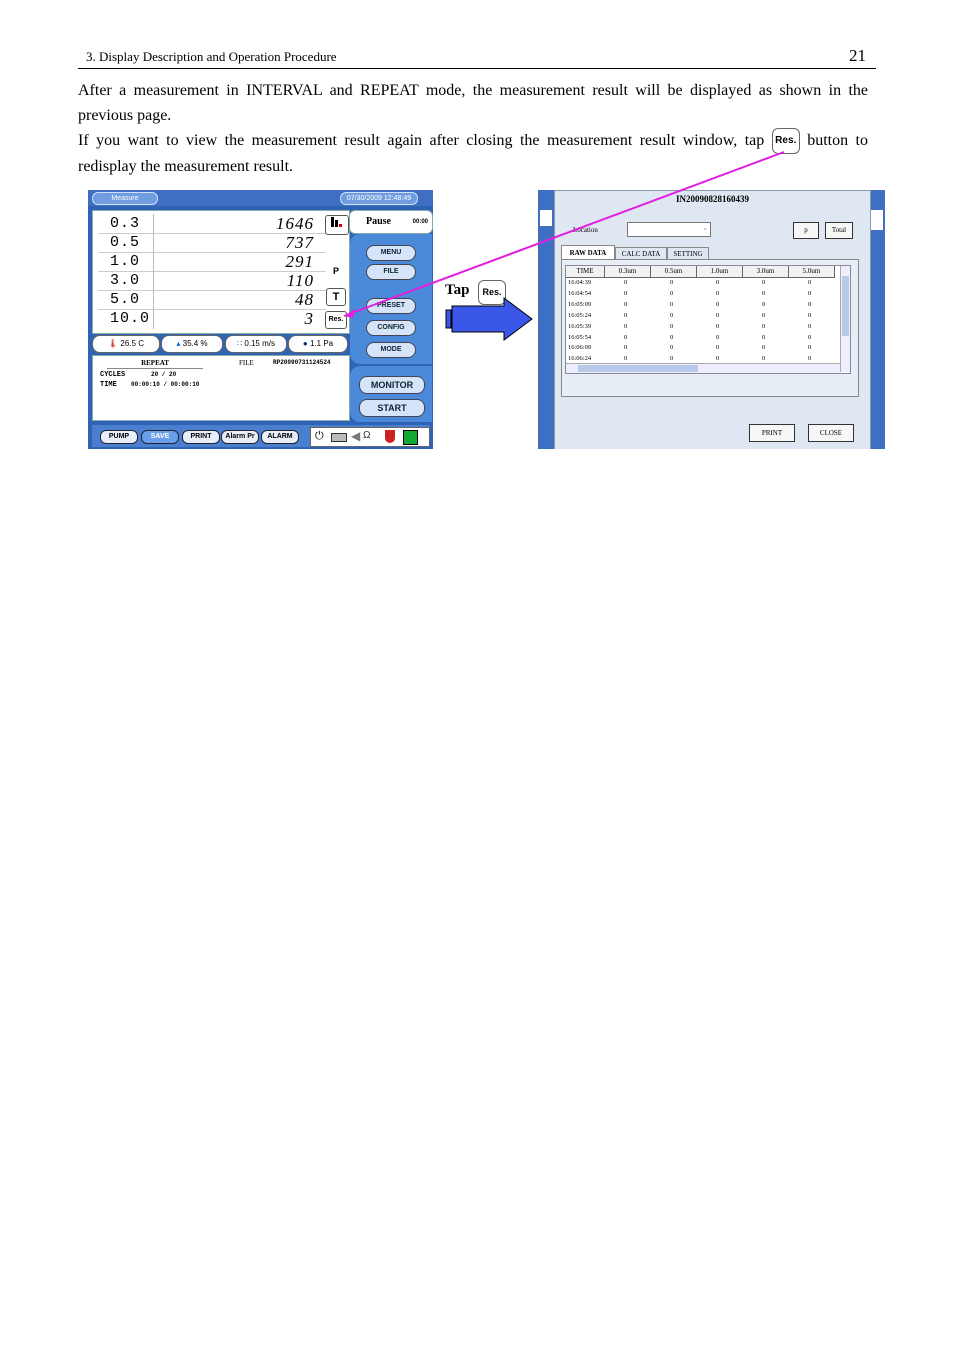 The height and width of the screenshot is (1350, 954). What do you see at coordinates (564, 234) in the screenshot?
I see `pointer-line` at bounding box center [564, 234].